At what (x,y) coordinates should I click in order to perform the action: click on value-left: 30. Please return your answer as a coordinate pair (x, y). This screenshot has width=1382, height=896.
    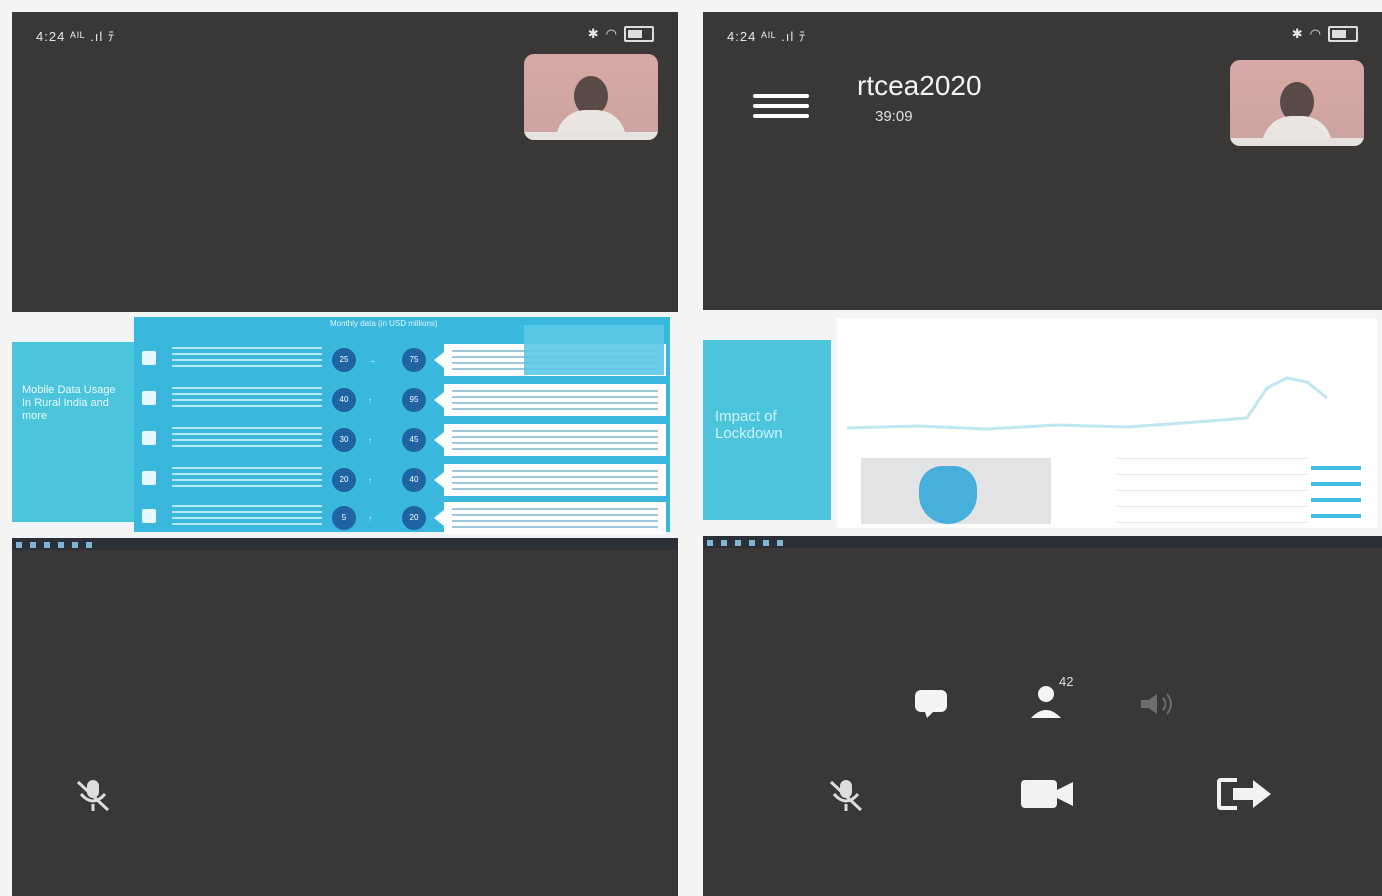
    Looking at the image, I should click on (344, 440).